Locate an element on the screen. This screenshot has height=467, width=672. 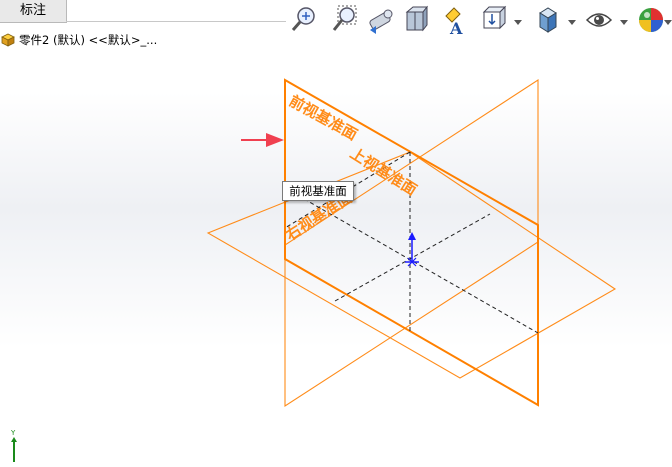
previous-view-button is located at coordinates (381, 20).